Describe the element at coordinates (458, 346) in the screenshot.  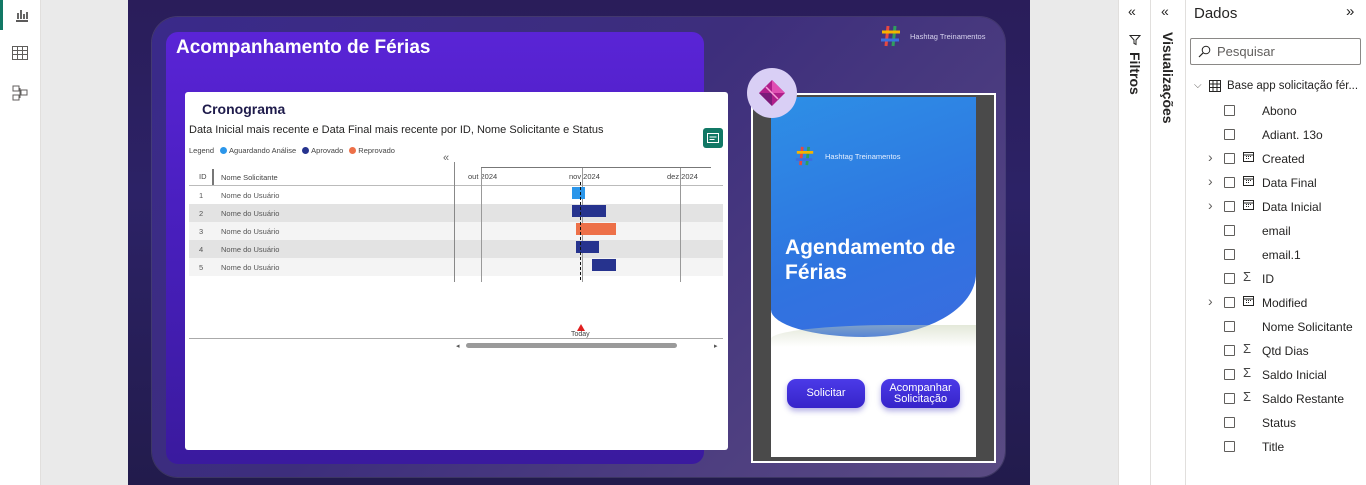
I see `scroll-left-icon: ◂` at that location.